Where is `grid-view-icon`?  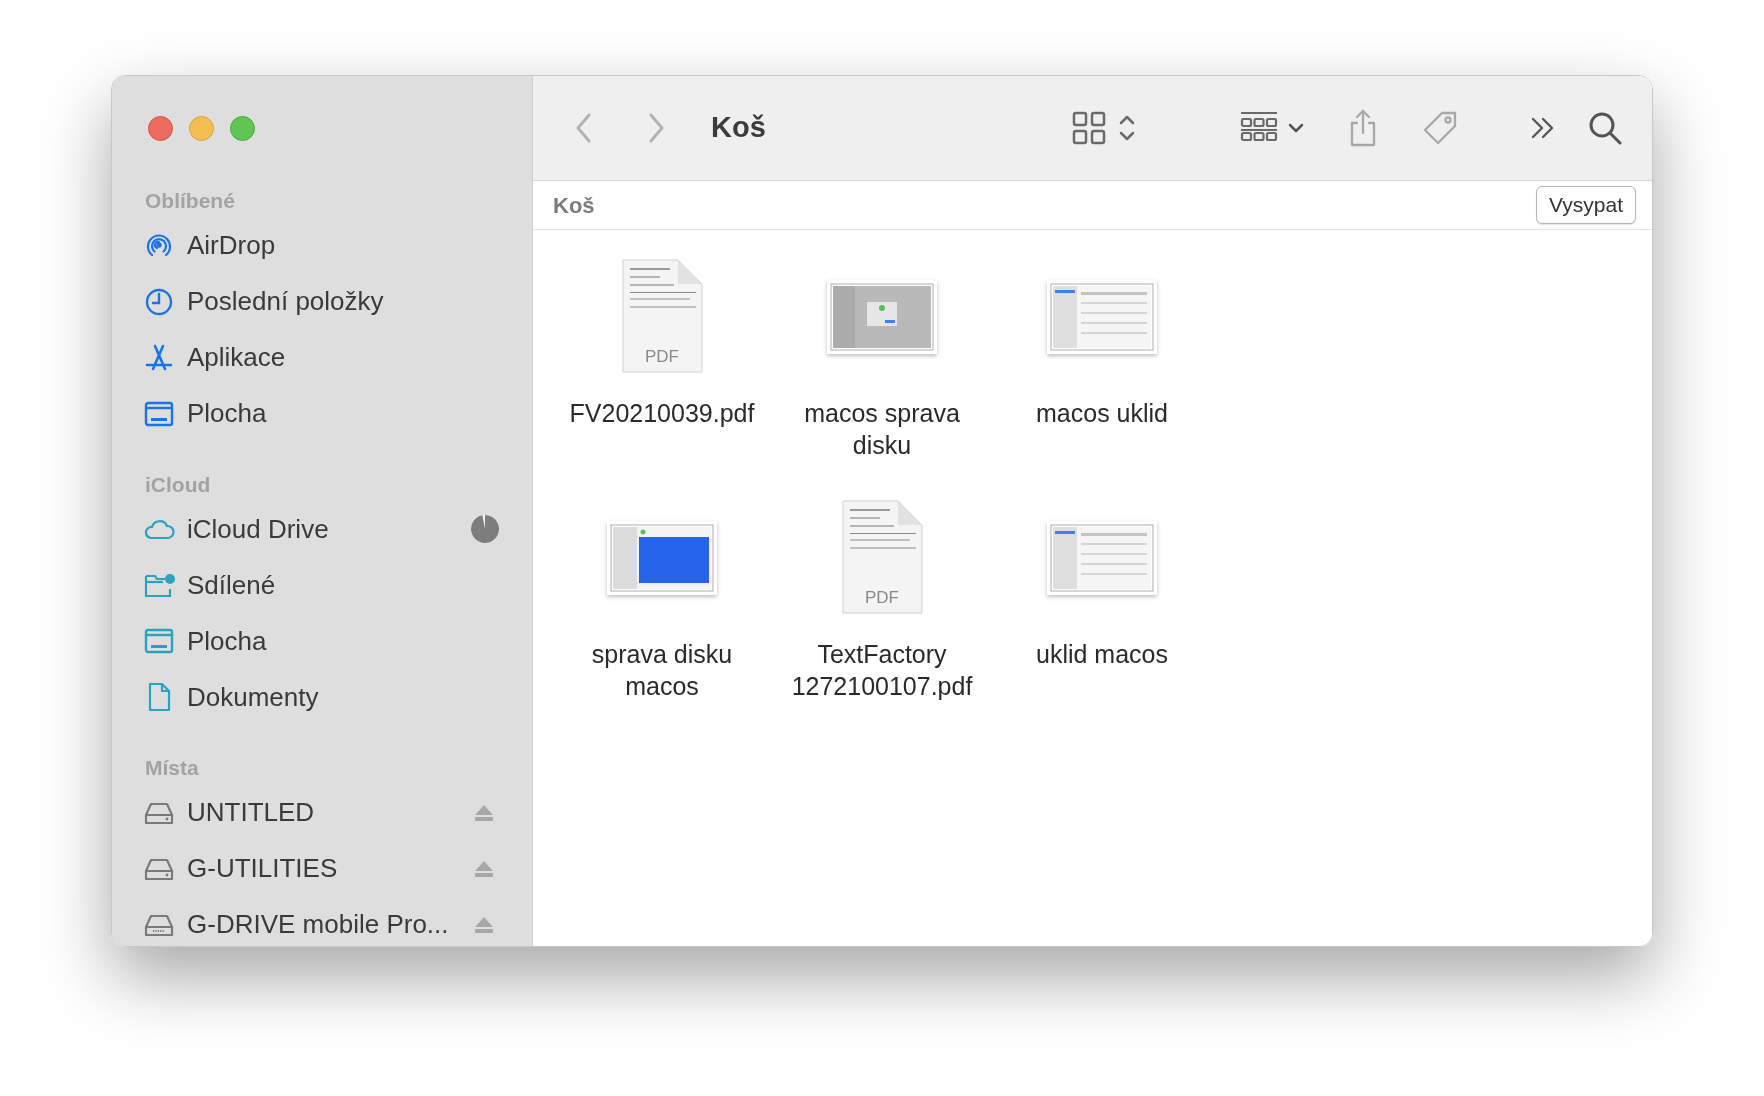
grid-view-icon is located at coordinates (1089, 128).